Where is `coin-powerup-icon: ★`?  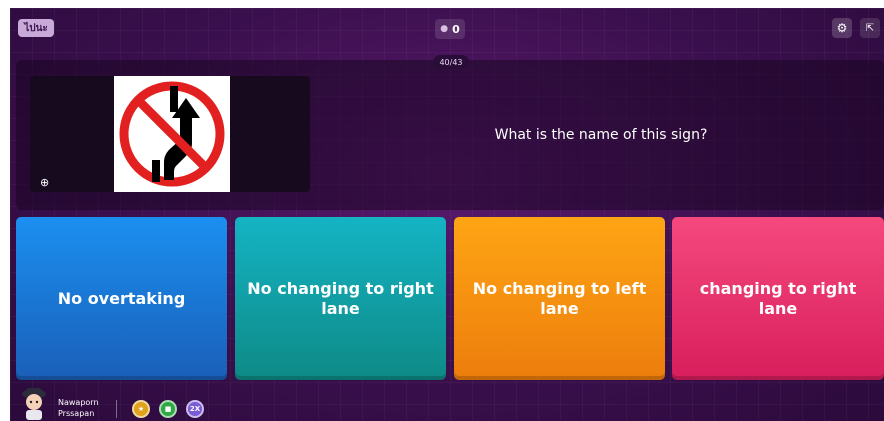 coin-powerup-icon: ★ is located at coordinates (141, 409).